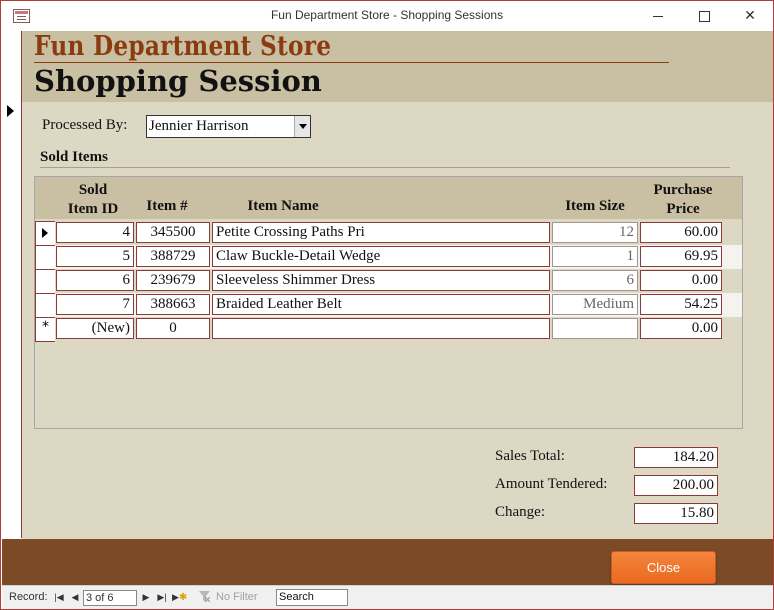  Describe the element at coordinates (85, 125) in the screenshot. I see `processed-by-label: Processed By:` at that location.